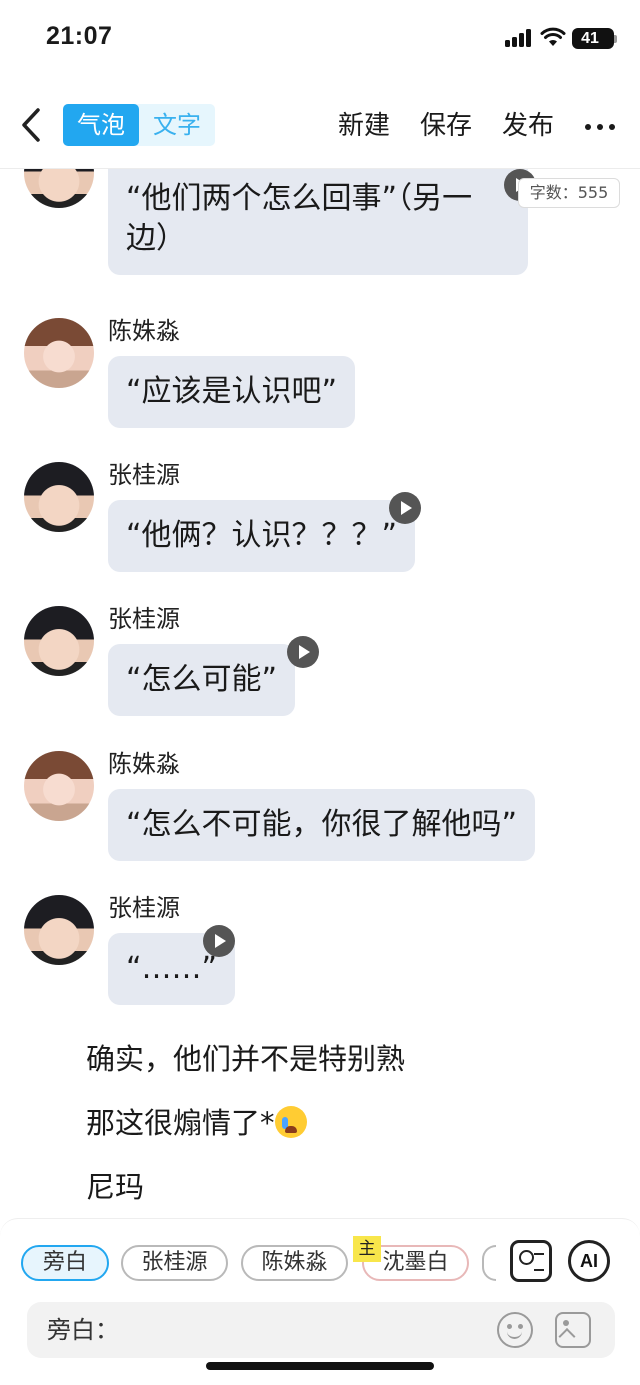 The image size is (640, 1385). Describe the element at coordinates (515, 1330) in the screenshot. I see `emoji-icon` at that location.